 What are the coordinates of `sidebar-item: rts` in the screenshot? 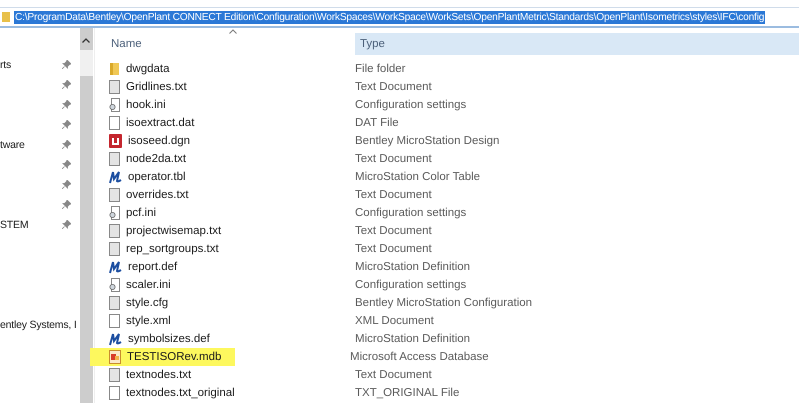 It's located at (6, 65).